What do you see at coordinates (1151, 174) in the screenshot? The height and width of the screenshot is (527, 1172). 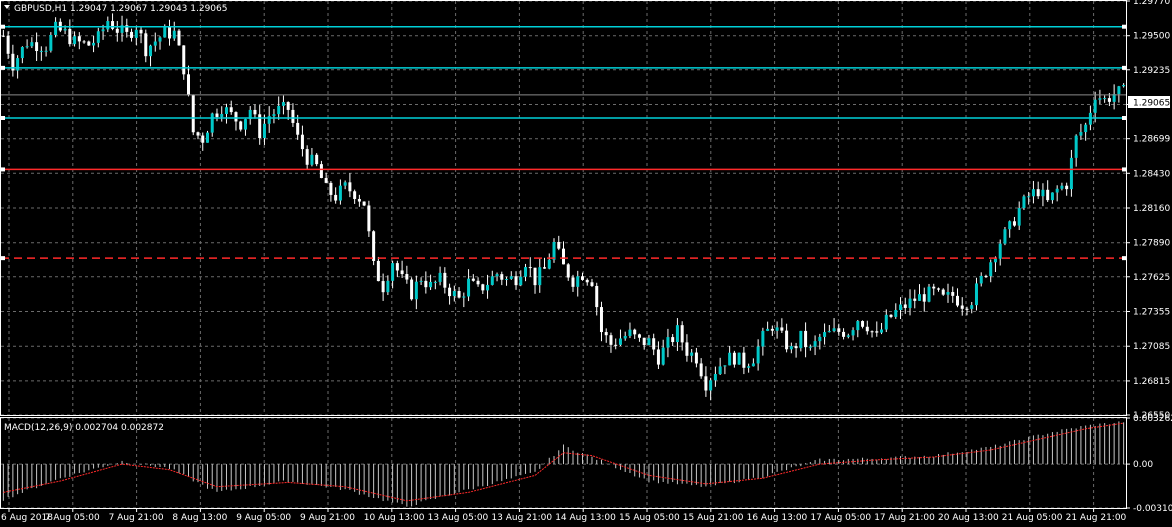 I see `price-tick-label: 1.28430` at bounding box center [1151, 174].